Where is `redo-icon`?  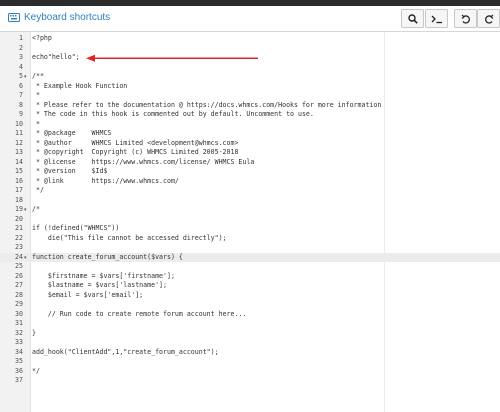
redo-icon is located at coordinates (488, 19).